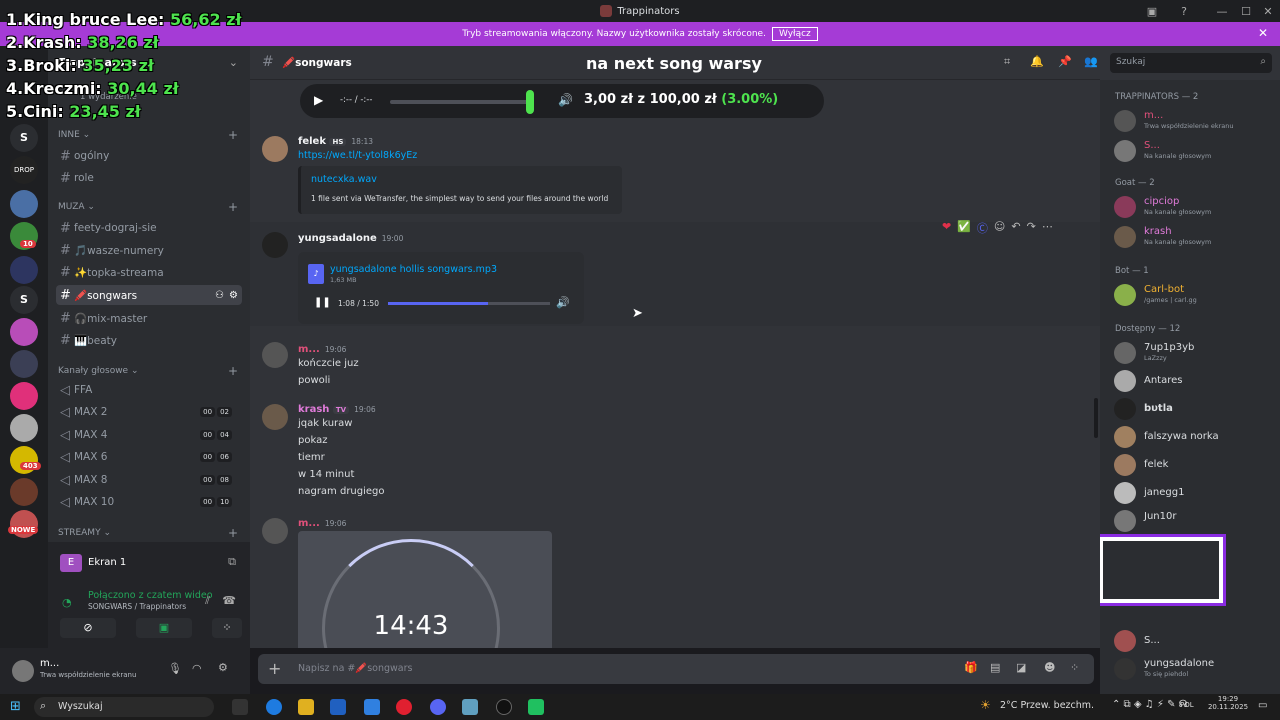  What do you see at coordinates (1263, 33) in the screenshot?
I see `close-banner-icon: ✕` at bounding box center [1263, 33].